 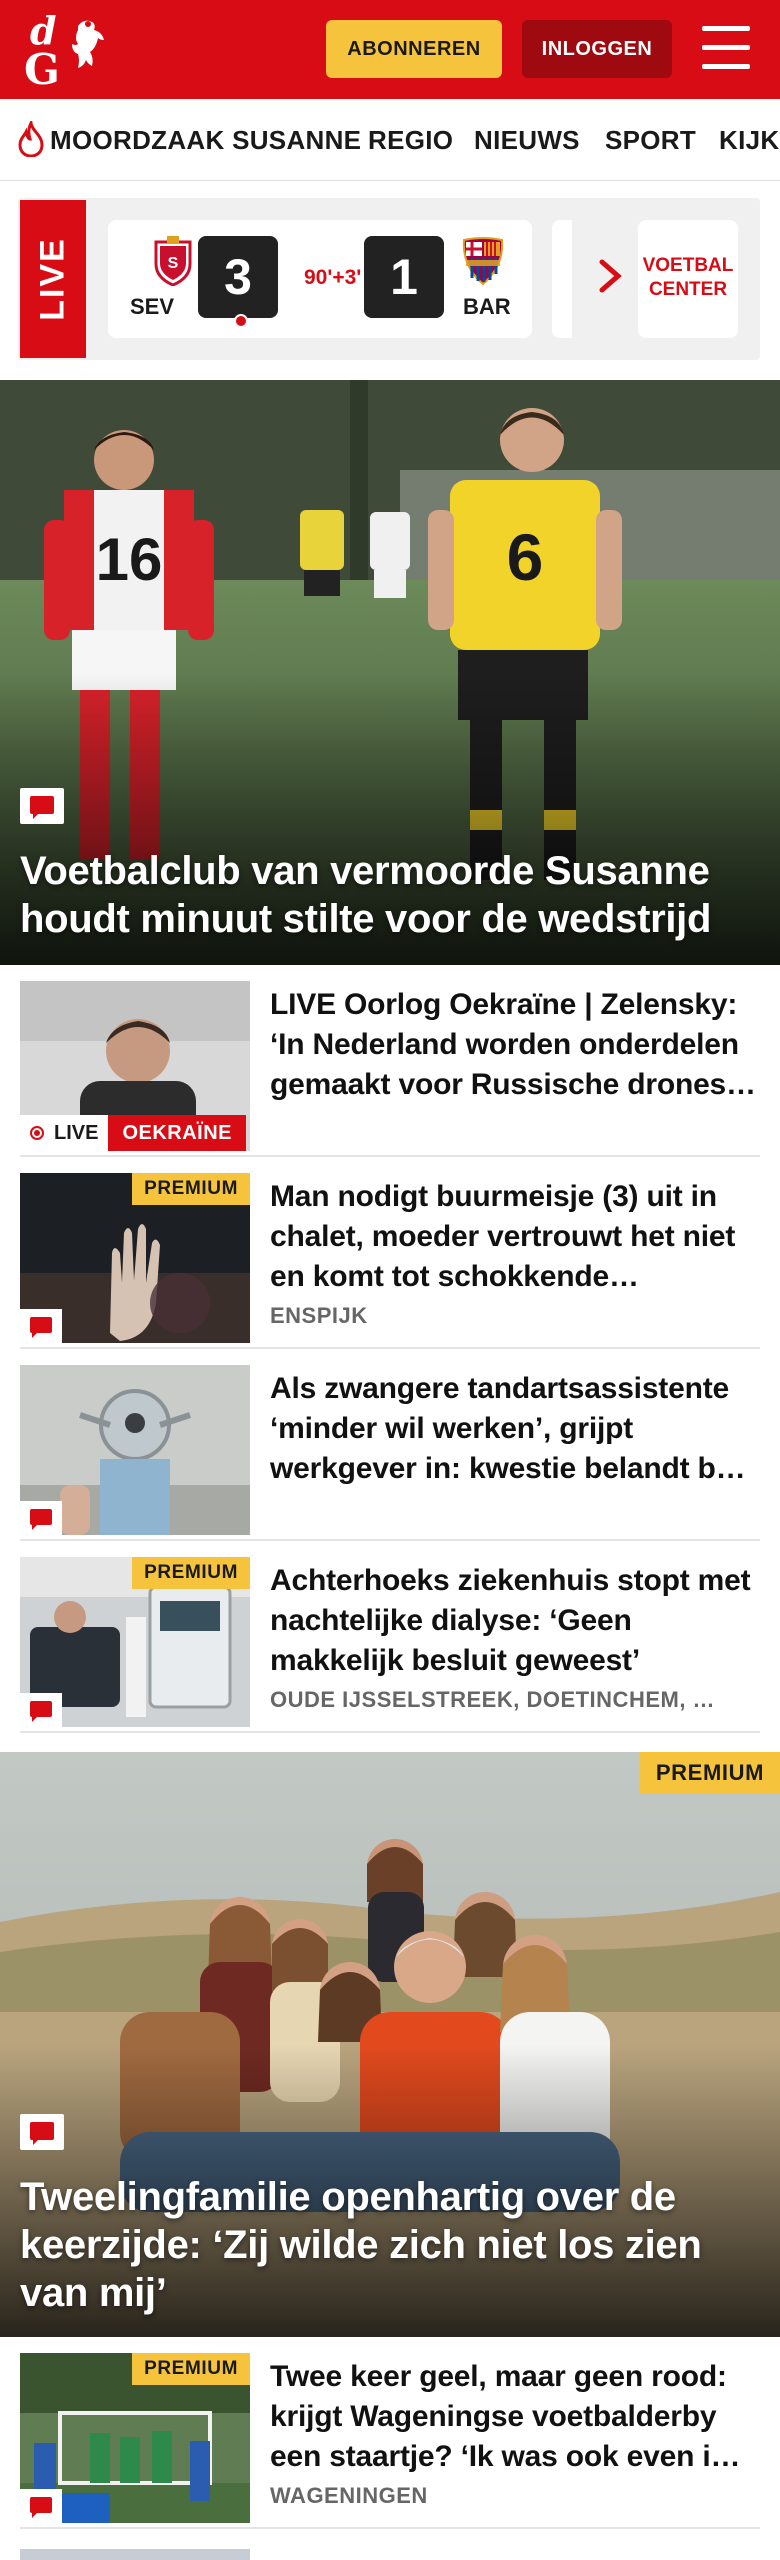 What do you see at coordinates (64, 51) in the screenshot?
I see `logo-mark: d G` at bounding box center [64, 51].